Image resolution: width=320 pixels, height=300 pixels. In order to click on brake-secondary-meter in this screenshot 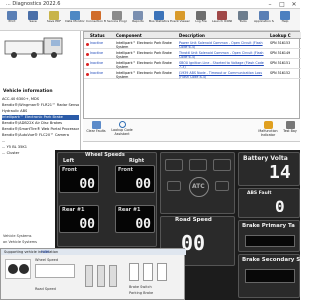, I will do `click(270, 276)`.